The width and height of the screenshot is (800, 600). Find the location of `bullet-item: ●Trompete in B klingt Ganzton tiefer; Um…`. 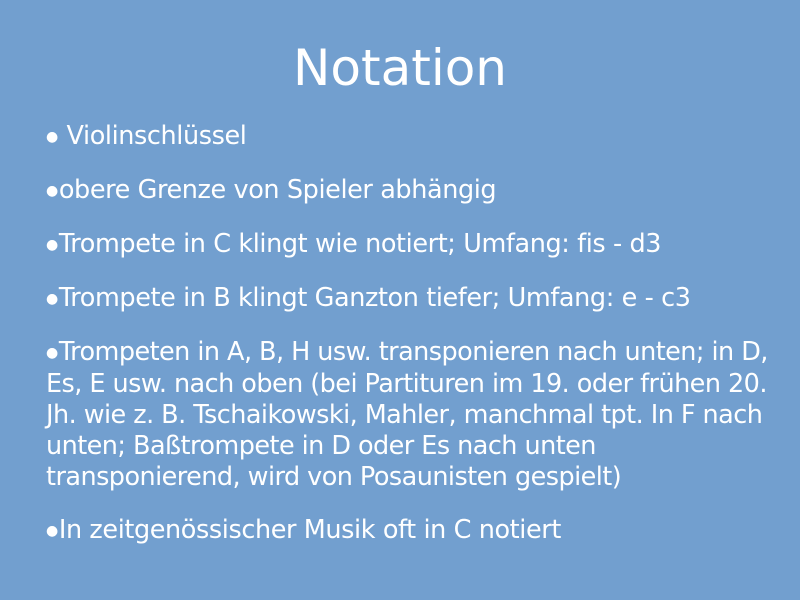

bullet-item: ●Trompete in B klingt Ganzton tiefer; Um… is located at coordinates (416, 299).